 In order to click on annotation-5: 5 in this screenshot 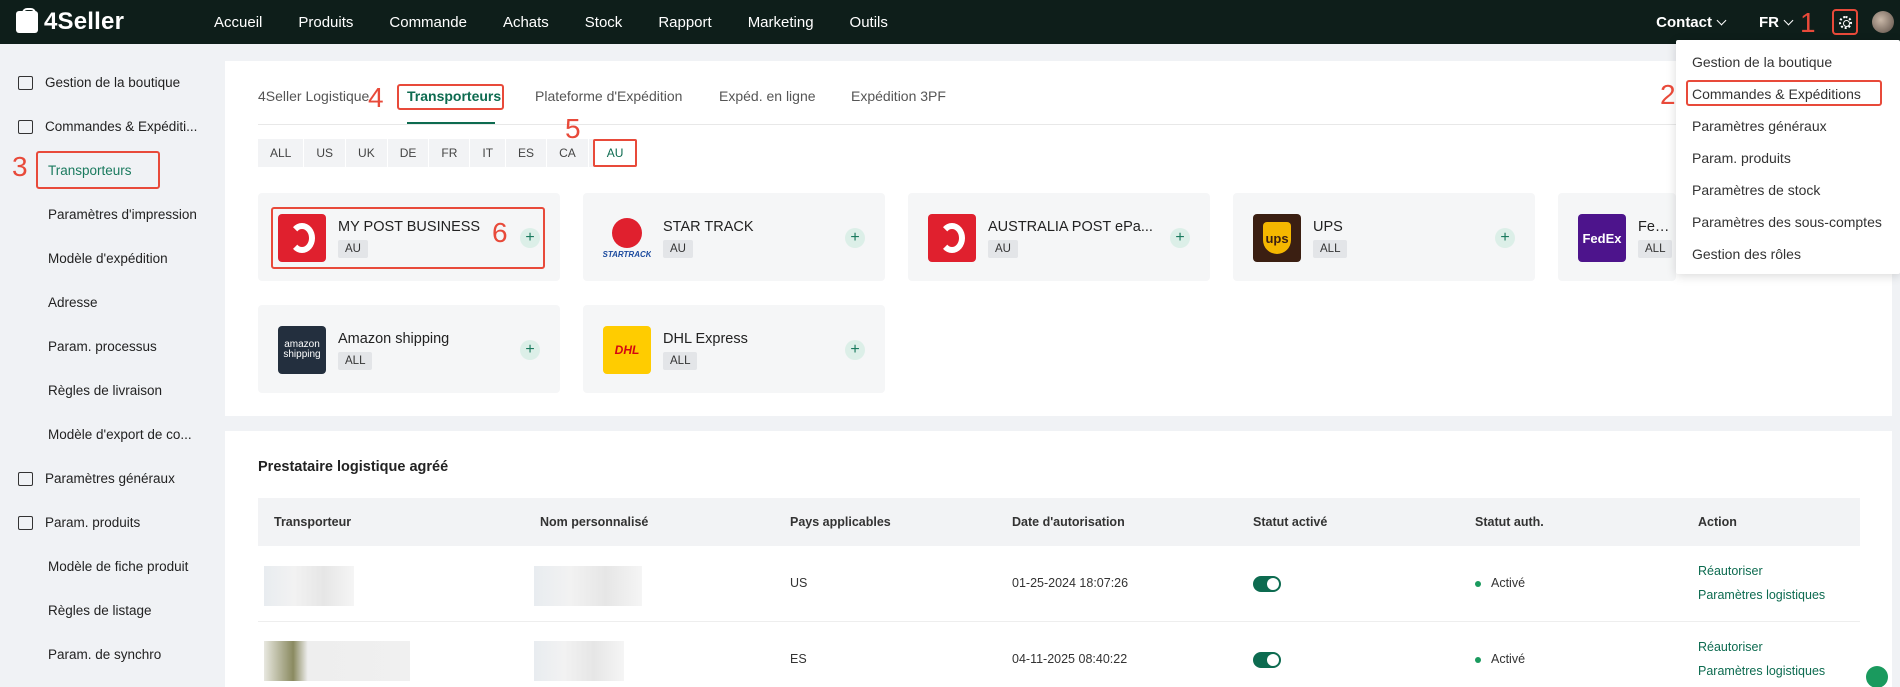, I will do `click(573, 128)`.